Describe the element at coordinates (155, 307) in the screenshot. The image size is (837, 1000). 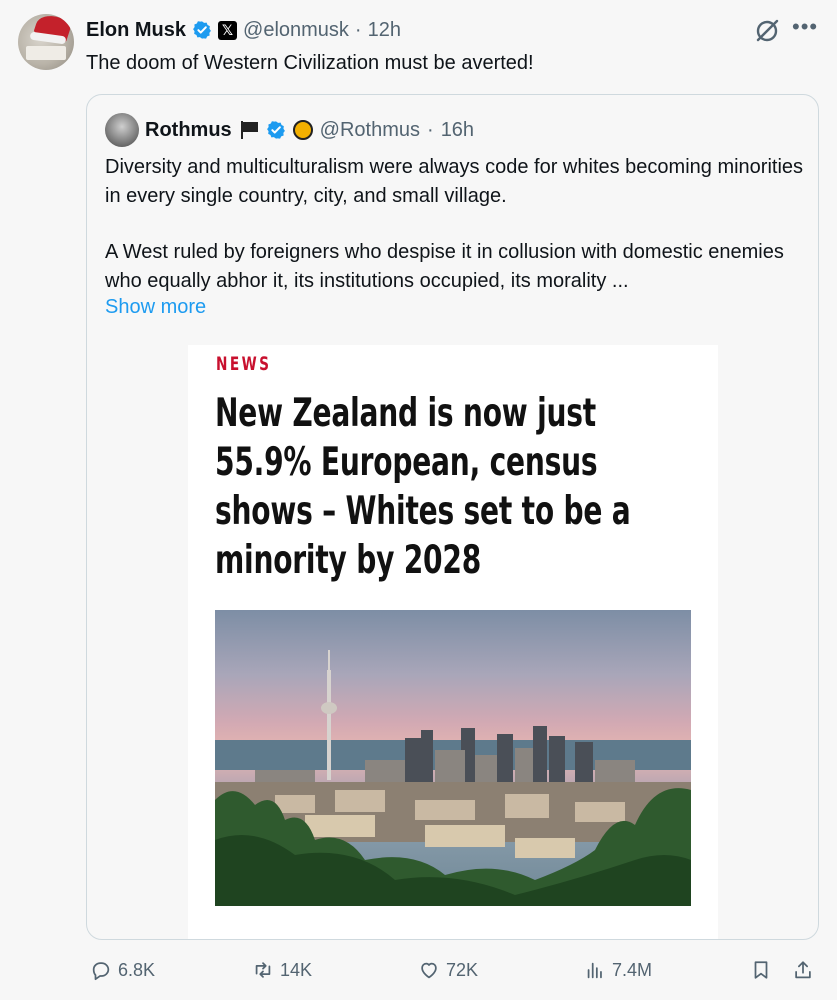
I see `show-more-link: Show more` at that location.